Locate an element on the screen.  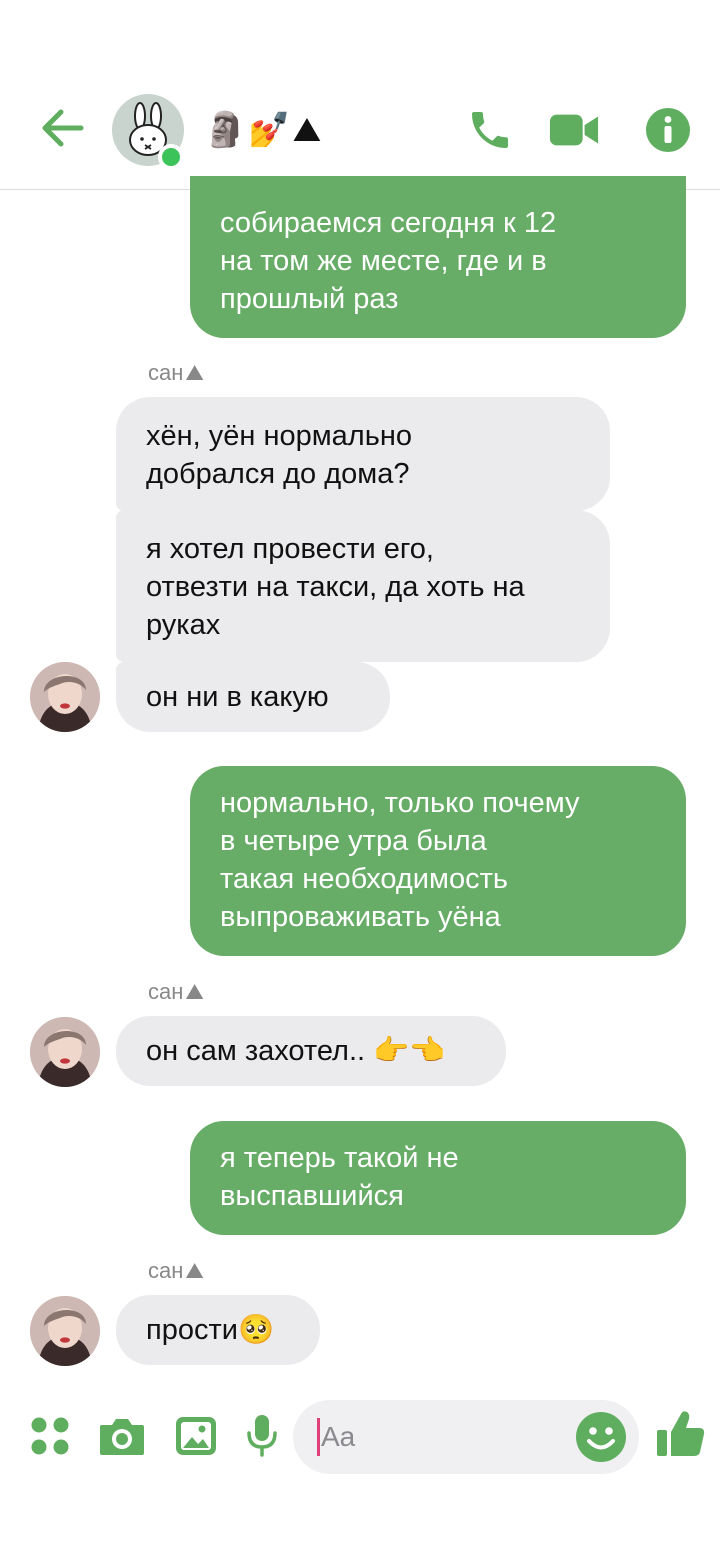
outgoing-message: я теперь такой не выспавшийся is located at coordinates (438, 1178).